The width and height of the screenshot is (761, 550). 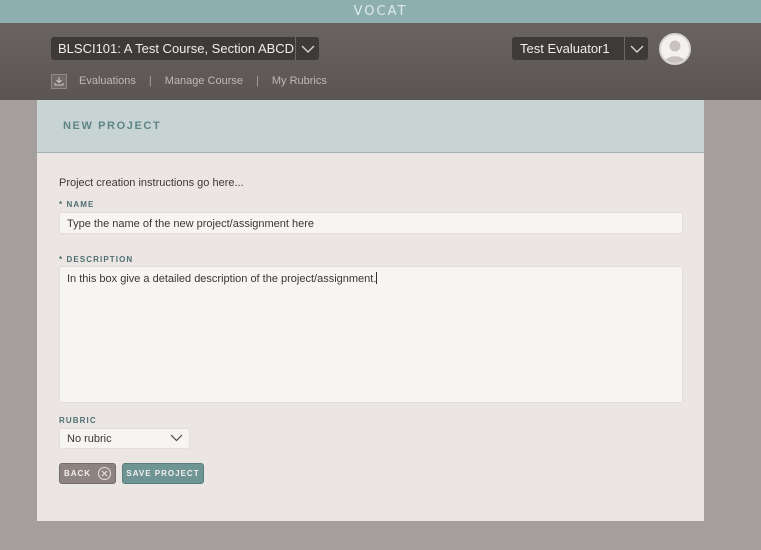 I want to click on page-title: NEW PROJECT, so click(x=112, y=126).